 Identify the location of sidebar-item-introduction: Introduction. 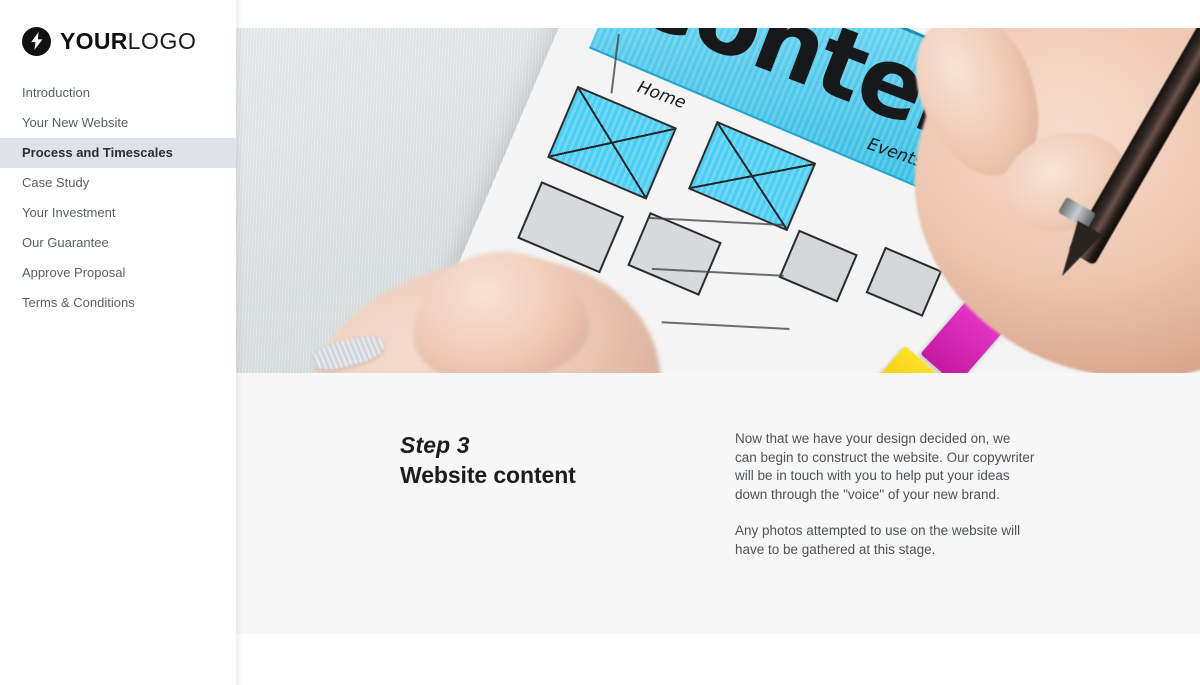
(118, 93).